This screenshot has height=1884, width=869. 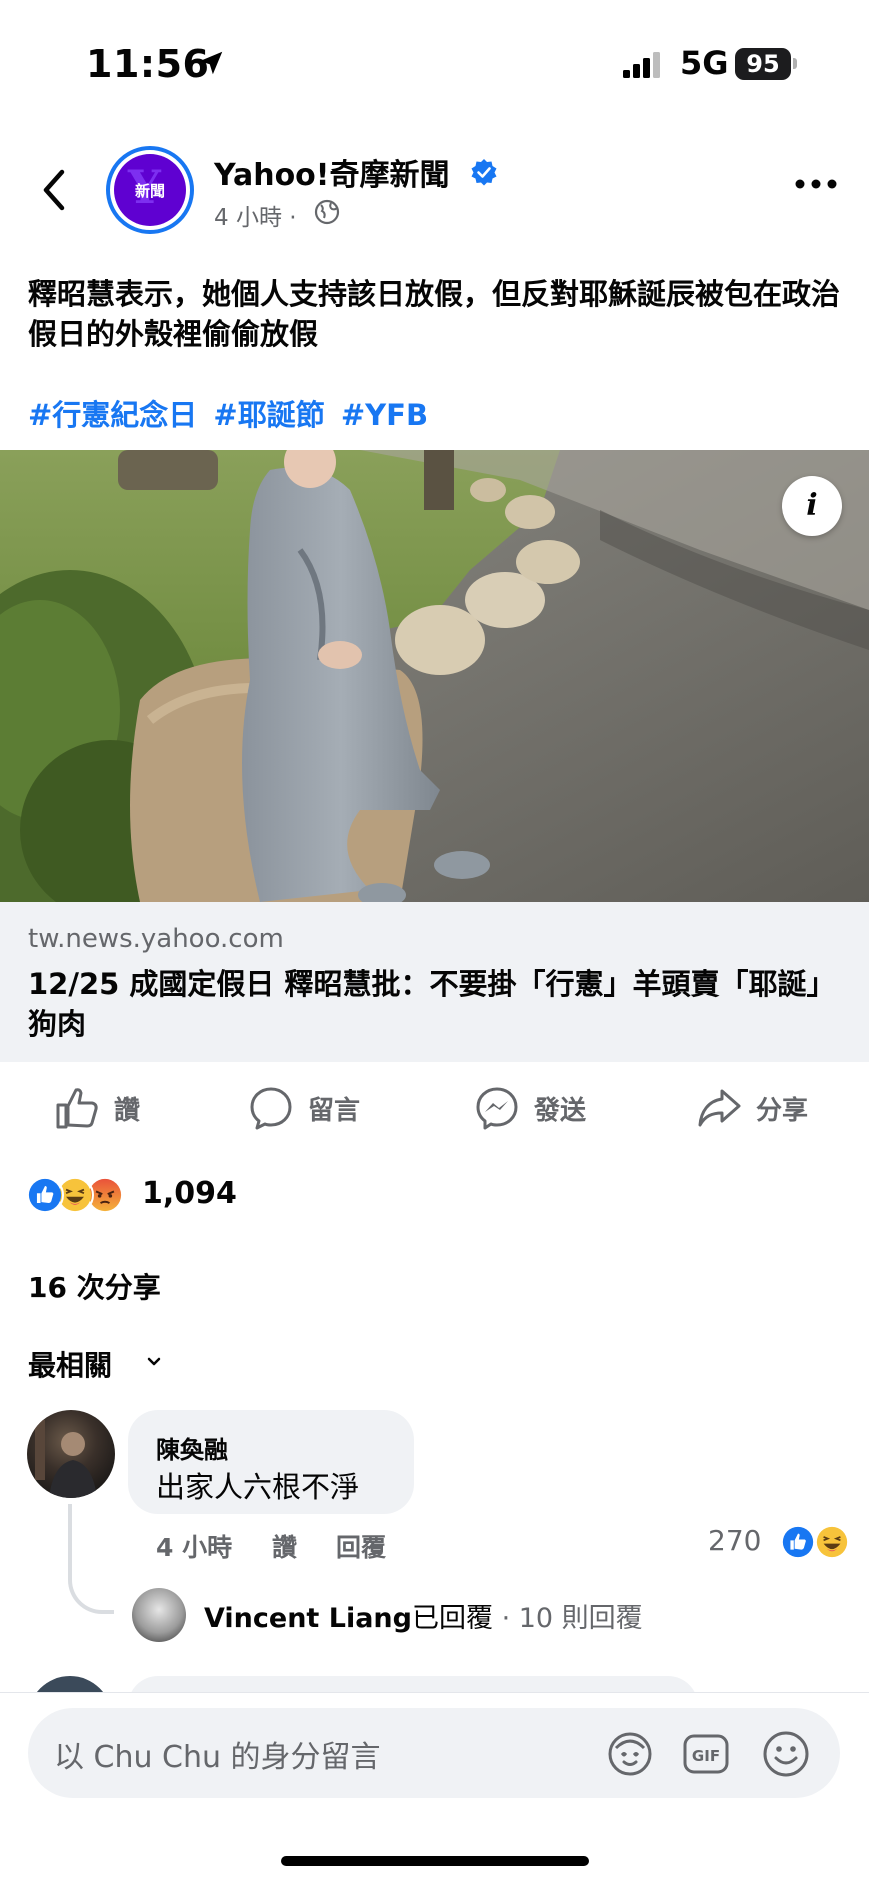 I want to click on globe-icon, so click(x=327, y=212).